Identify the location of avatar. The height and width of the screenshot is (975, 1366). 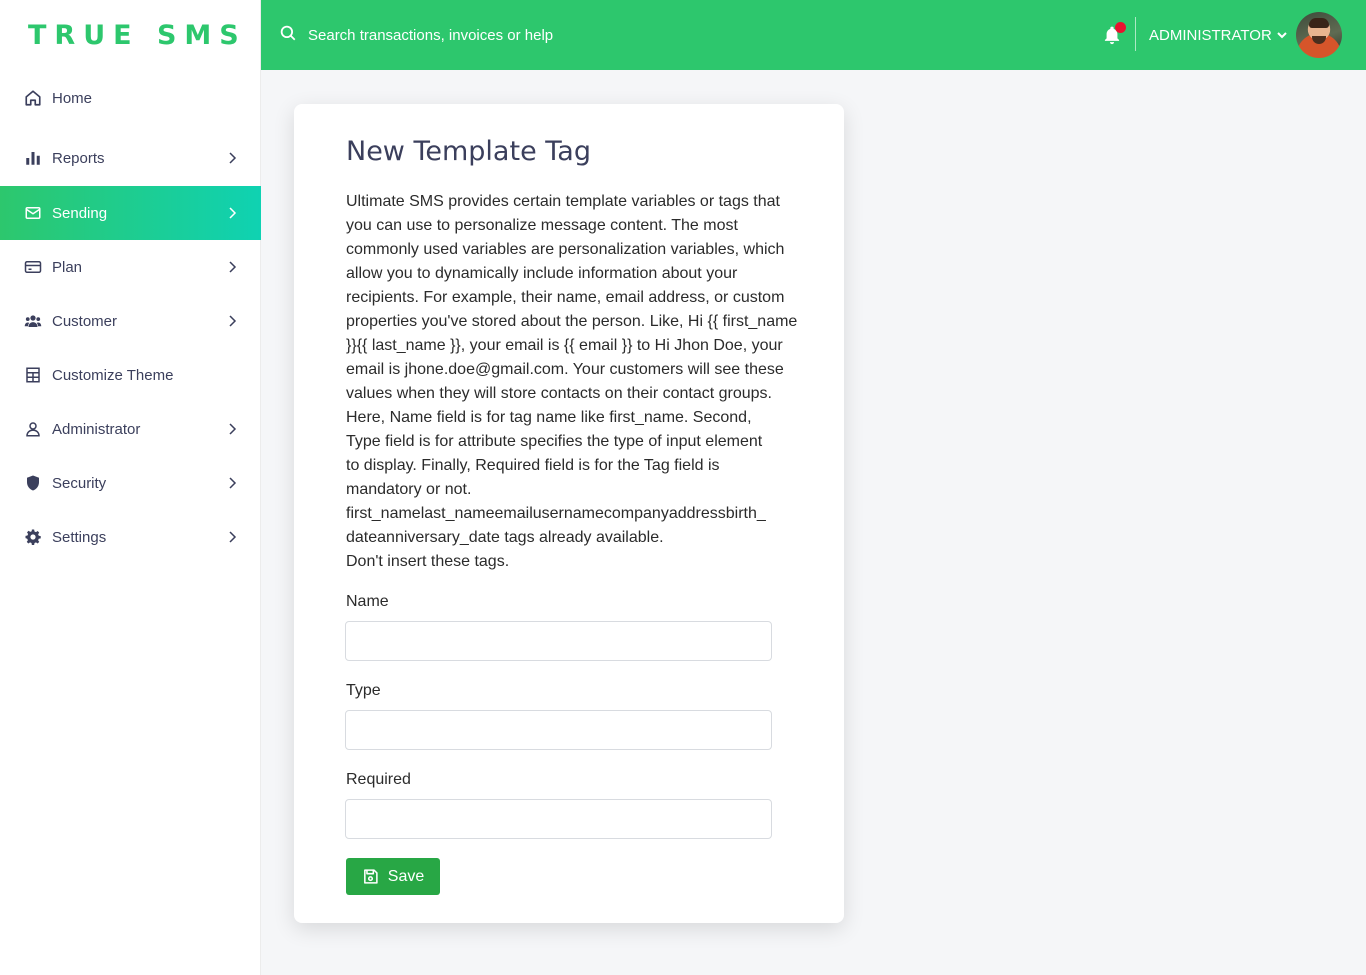
(1318, 35).